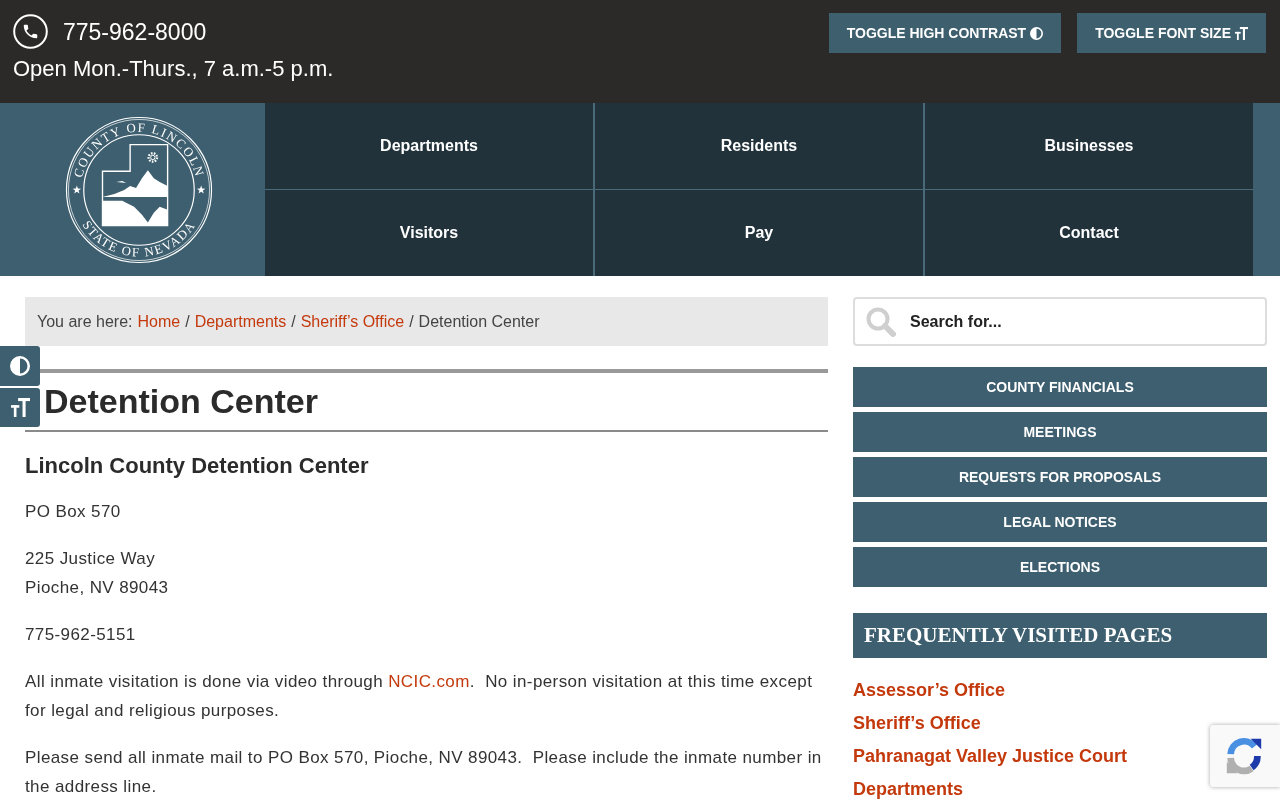  I want to click on sidebar-button: MEETINGS, so click(1060, 432).